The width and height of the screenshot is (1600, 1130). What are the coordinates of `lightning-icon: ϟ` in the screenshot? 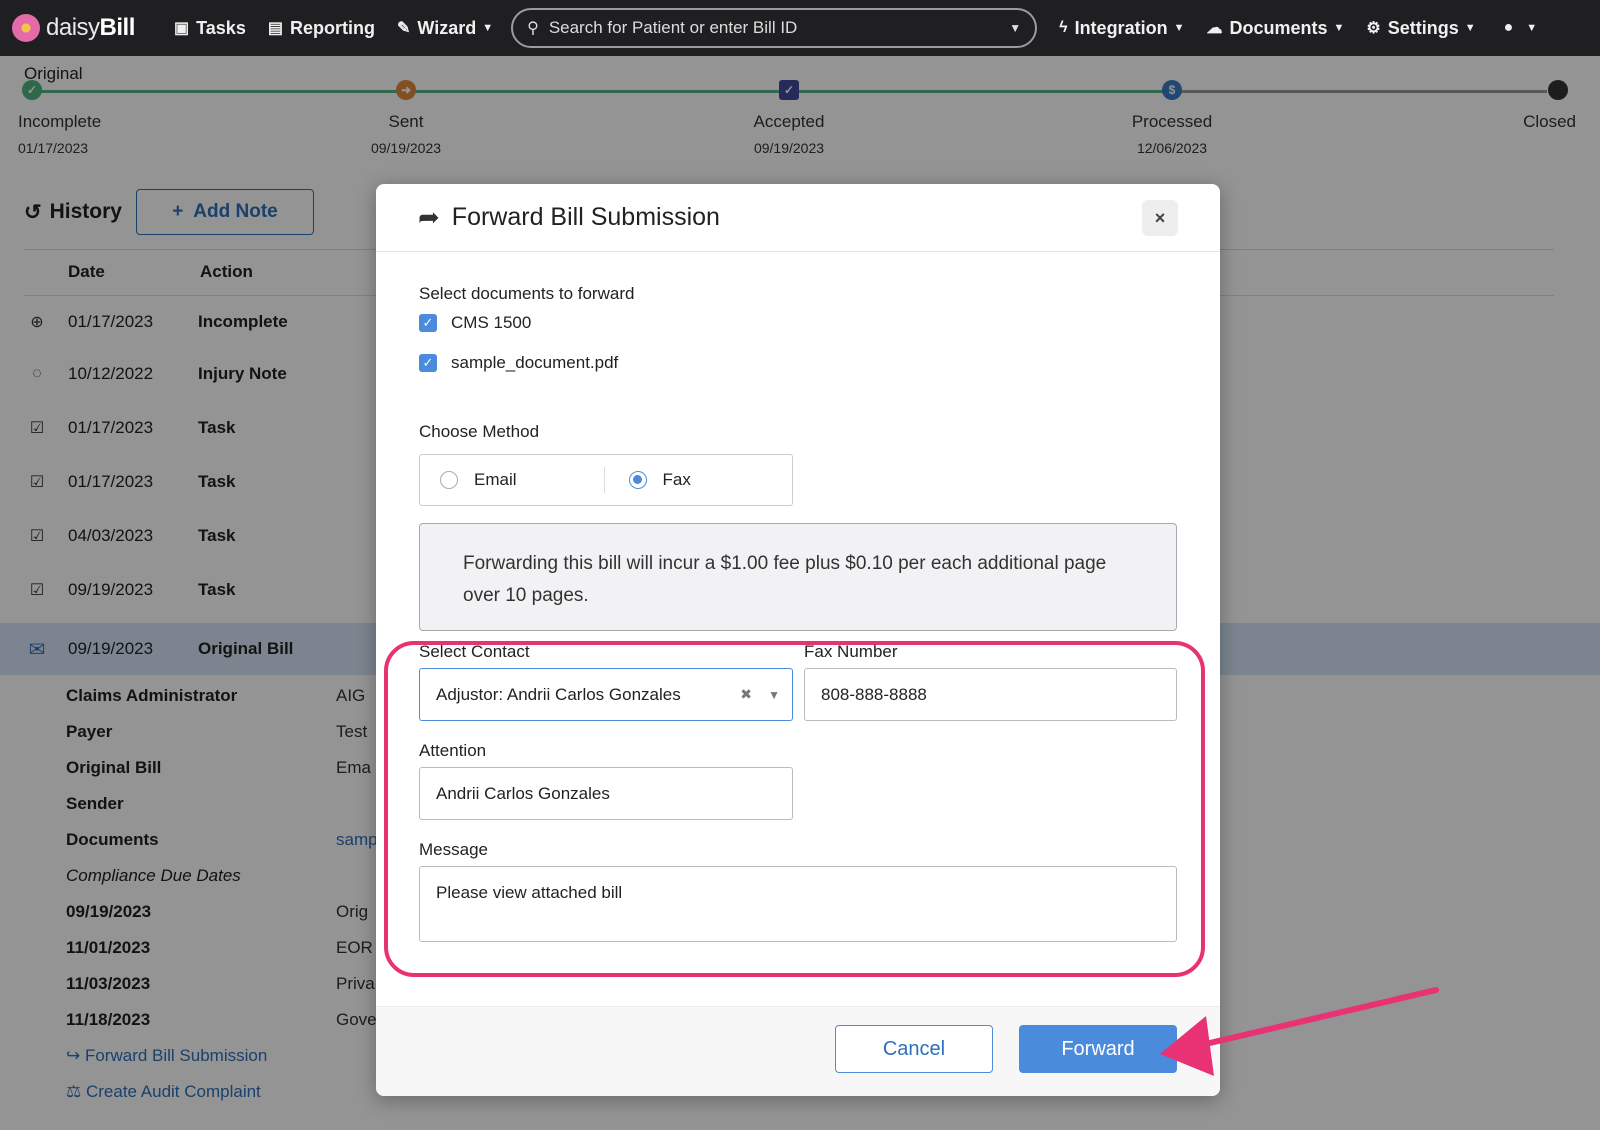 It's located at (1063, 27).